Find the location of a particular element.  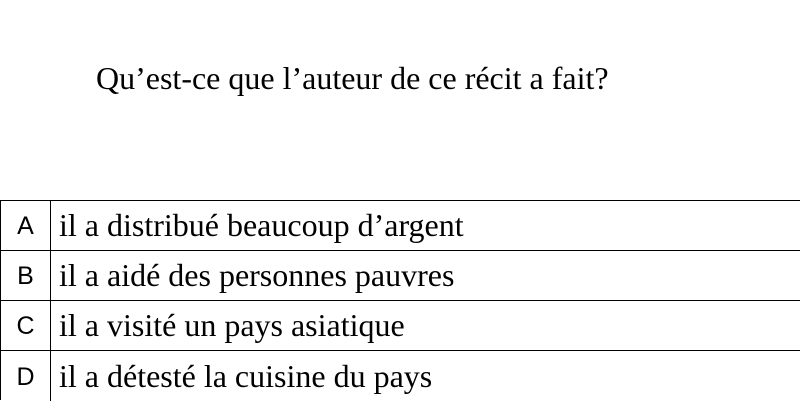

option-letter: A is located at coordinates (26, 225).